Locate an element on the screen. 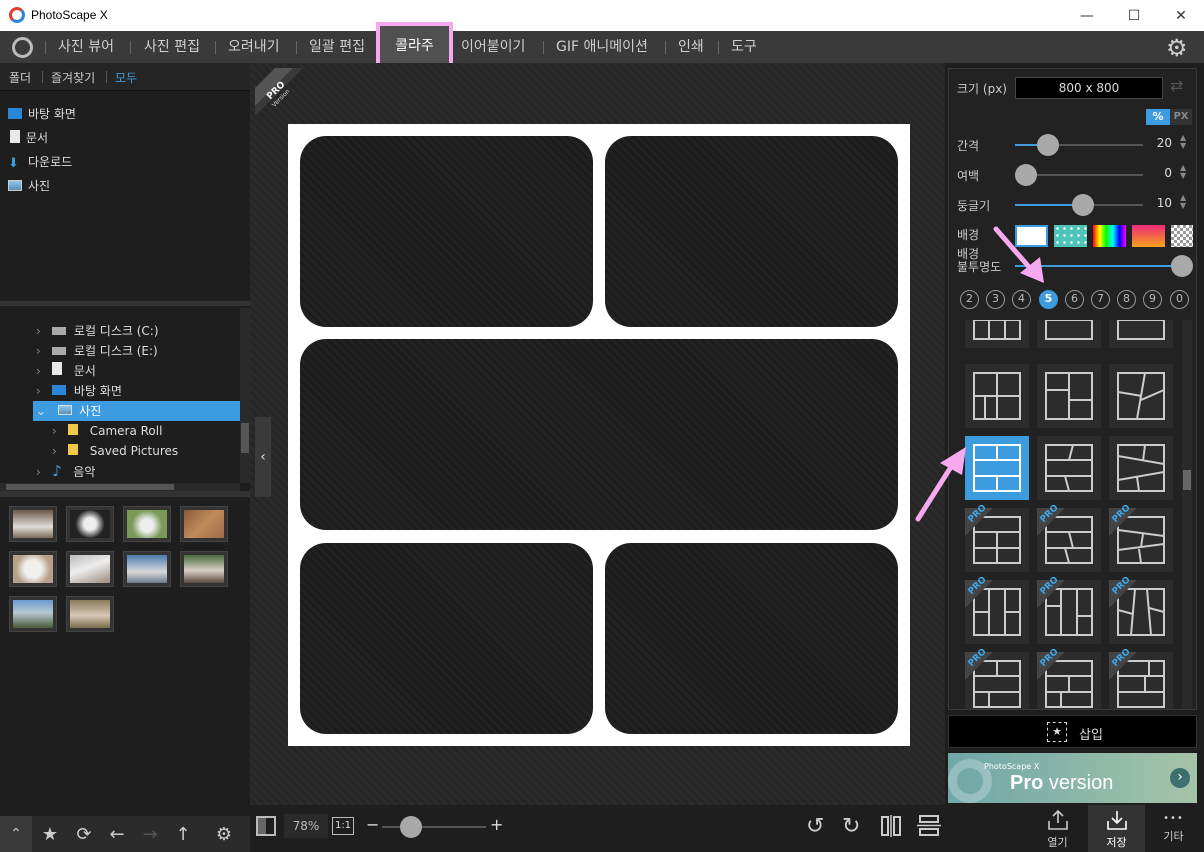 This screenshot has height=852, width=1204. count-6-button: 6 is located at coordinates (1074, 299).